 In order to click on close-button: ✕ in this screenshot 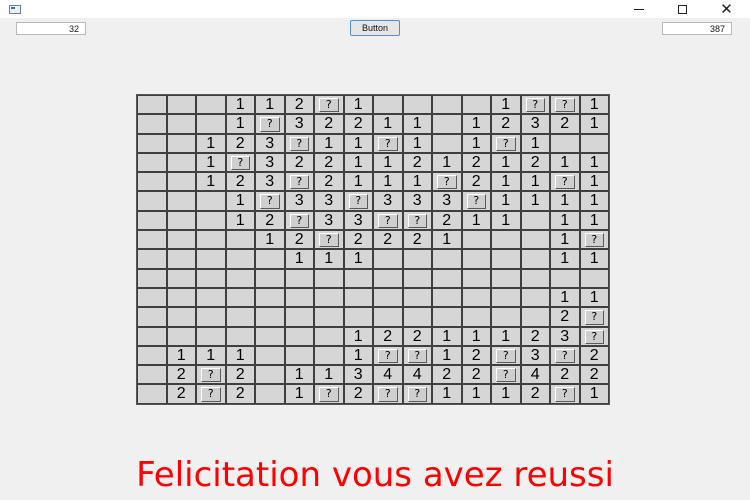, I will do `click(726, 9)`.